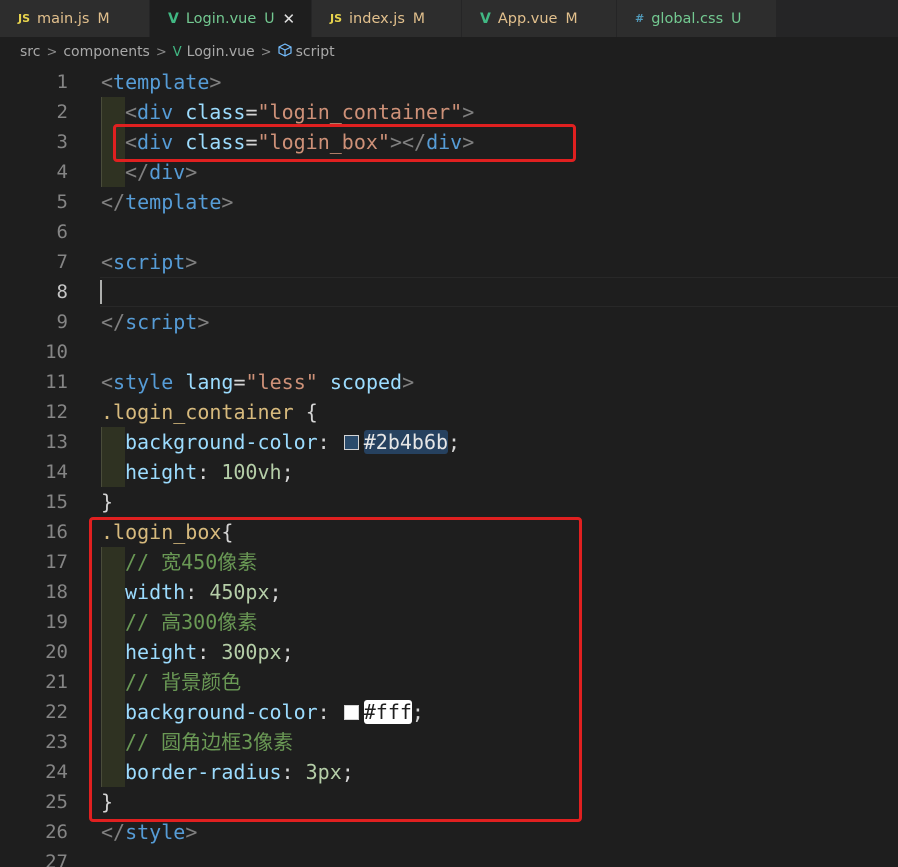  What do you see at coordinates (258, 382) in the screenshot?
I see `code-line: <style lang="less" scoped>` at bounding box center [258, 382].